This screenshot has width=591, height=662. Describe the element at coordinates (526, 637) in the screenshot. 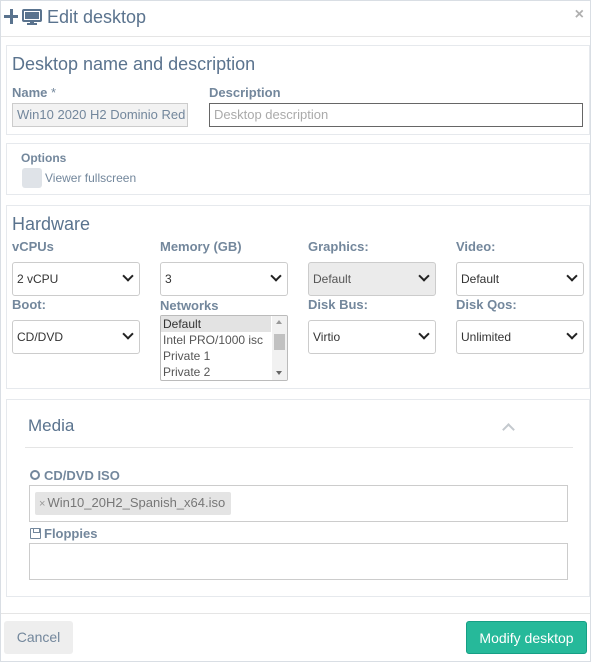

I see `modify-desktop-button: Modify desktop` at that location.